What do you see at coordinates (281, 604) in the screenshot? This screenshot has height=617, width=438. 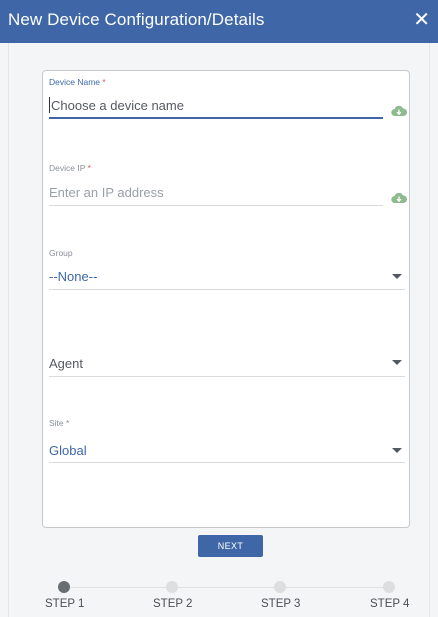 I see `step-3-label: STEP 3` at bounding box center [281, 604].